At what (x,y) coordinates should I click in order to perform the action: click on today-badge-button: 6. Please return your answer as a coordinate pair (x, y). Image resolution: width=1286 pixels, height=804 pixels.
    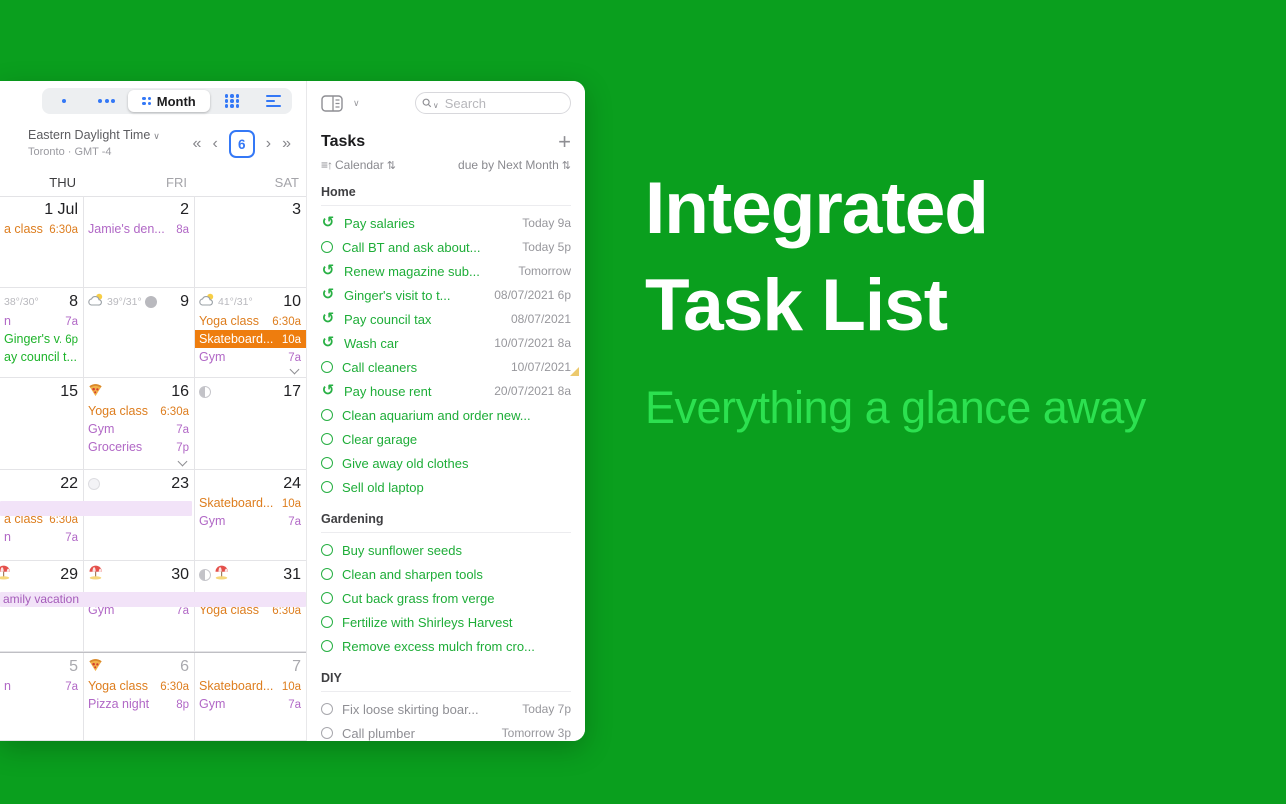
    Looking at the image, I should click on (241, 144).